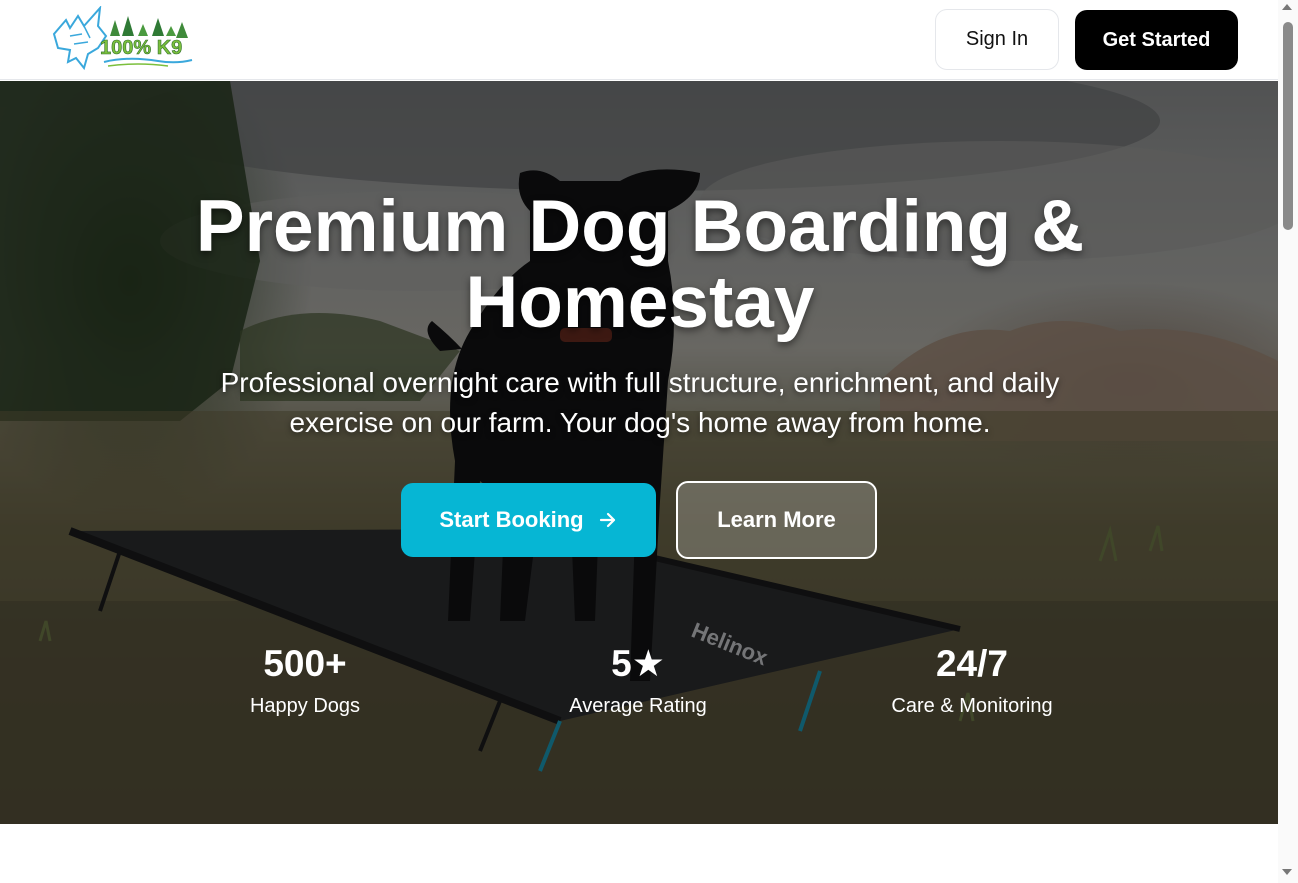  Describe the element at coordinates (638, 706) in the screenshot. I see `stat-label: Average Rating` at that location.